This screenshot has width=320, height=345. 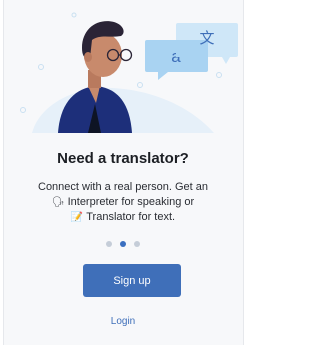 I want to click on page-dot-2-active, so click(x=123, y=244).